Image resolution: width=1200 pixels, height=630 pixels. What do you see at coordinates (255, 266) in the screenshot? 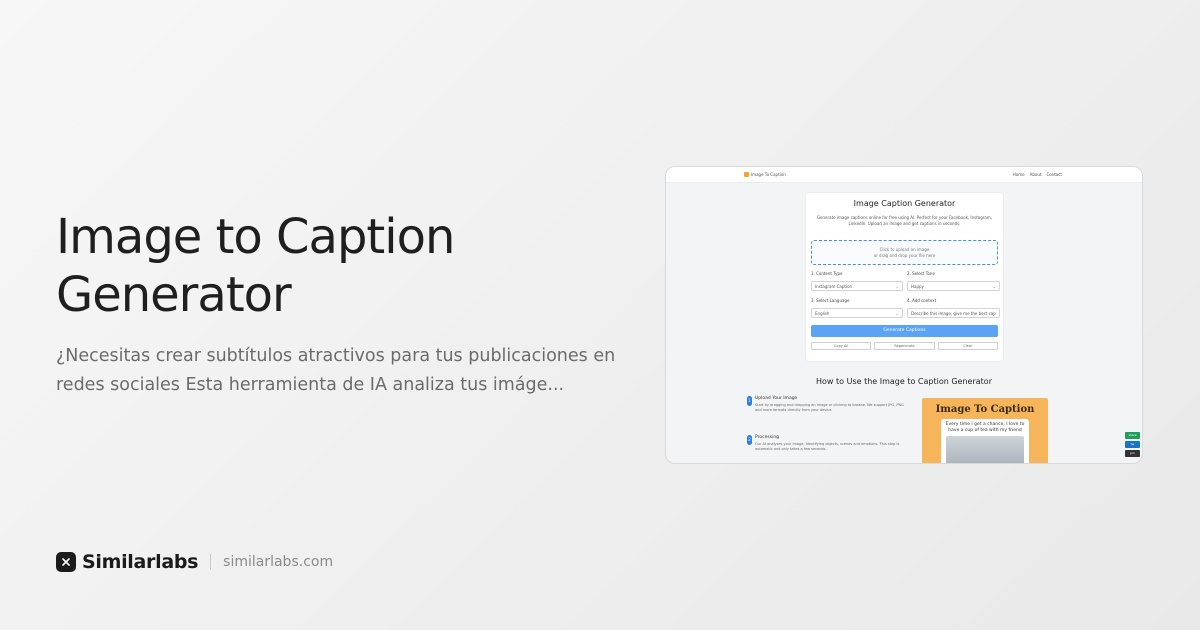
I see `page-title: Image to Caption Generator` at bounding box center [255, 266].